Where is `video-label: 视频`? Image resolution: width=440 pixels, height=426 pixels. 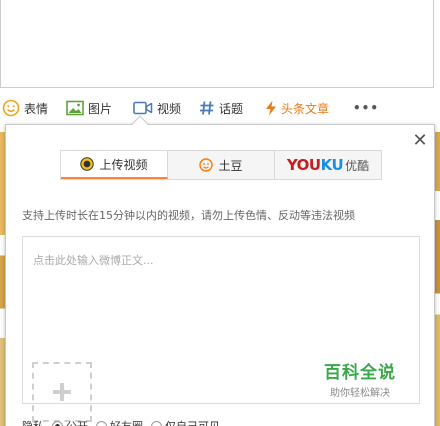
video-label: 视频 is located at coordinates (169, 108).